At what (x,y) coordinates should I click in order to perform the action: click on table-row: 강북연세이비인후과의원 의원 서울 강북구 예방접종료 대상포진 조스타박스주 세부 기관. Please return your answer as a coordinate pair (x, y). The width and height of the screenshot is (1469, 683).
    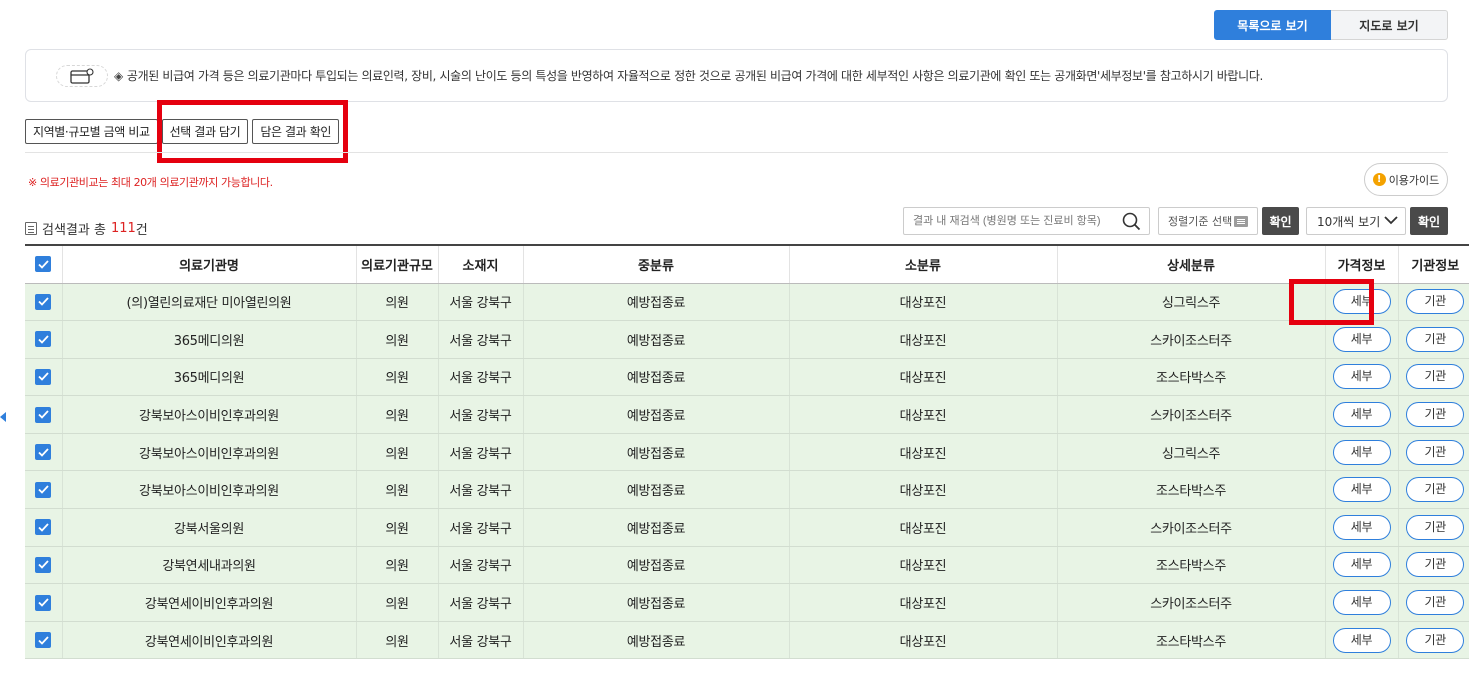
    Looking at the image, I should click on (747, 640).